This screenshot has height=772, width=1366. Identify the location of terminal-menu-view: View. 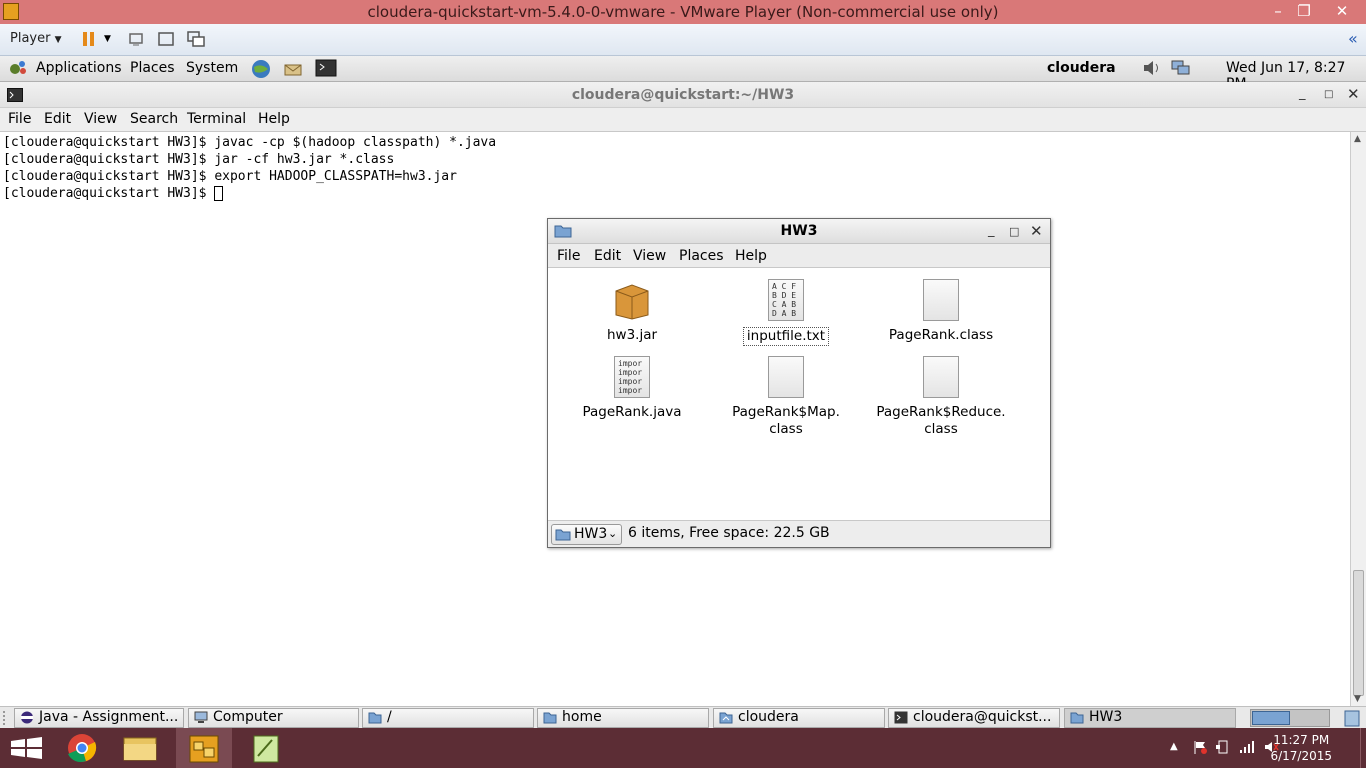
(100, 119).